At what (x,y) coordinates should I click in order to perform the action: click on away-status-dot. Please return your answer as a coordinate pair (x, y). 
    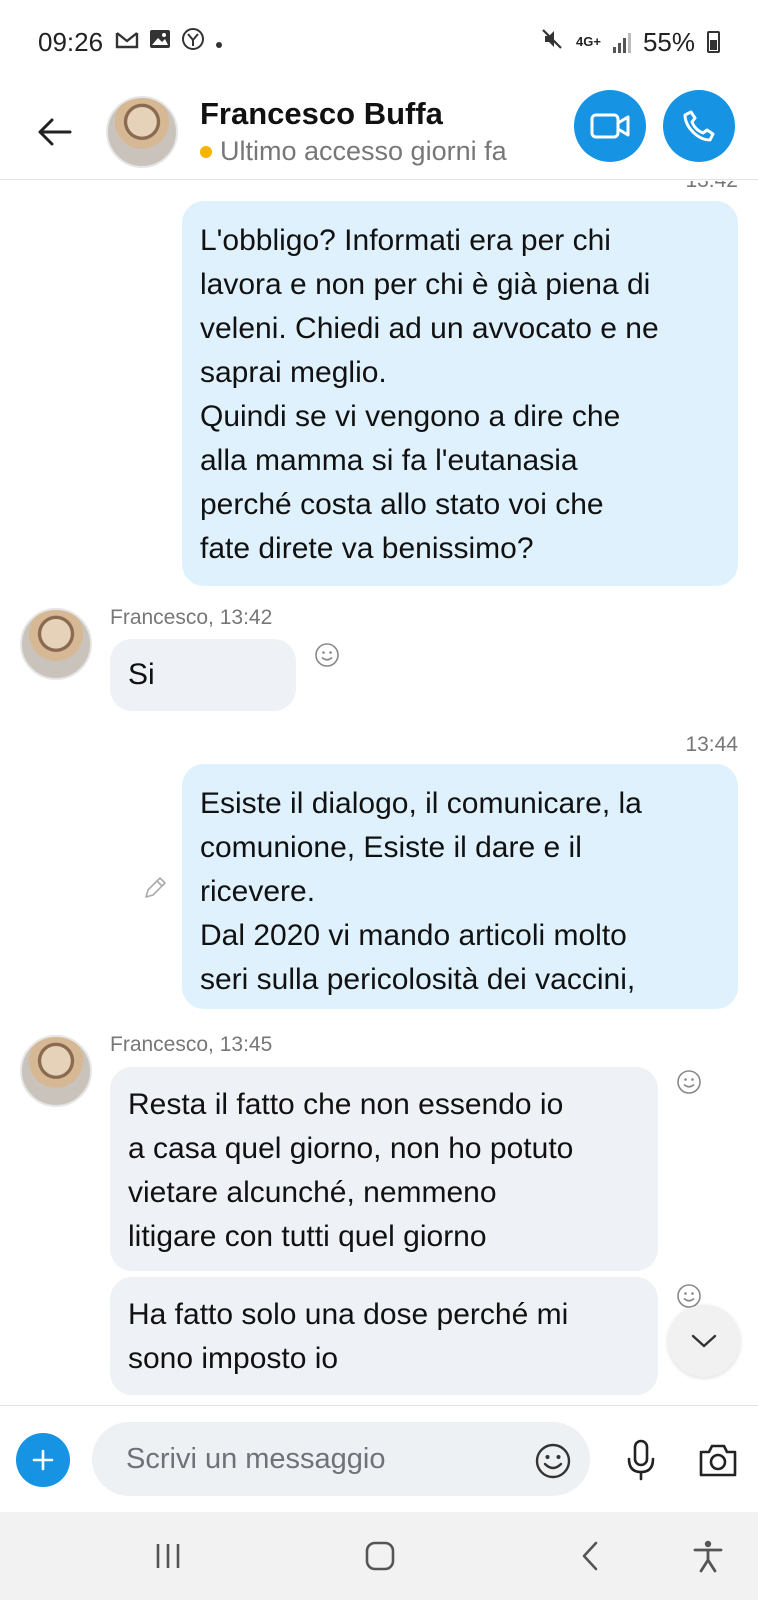
    Looking at the image, I should click on (206, 151).